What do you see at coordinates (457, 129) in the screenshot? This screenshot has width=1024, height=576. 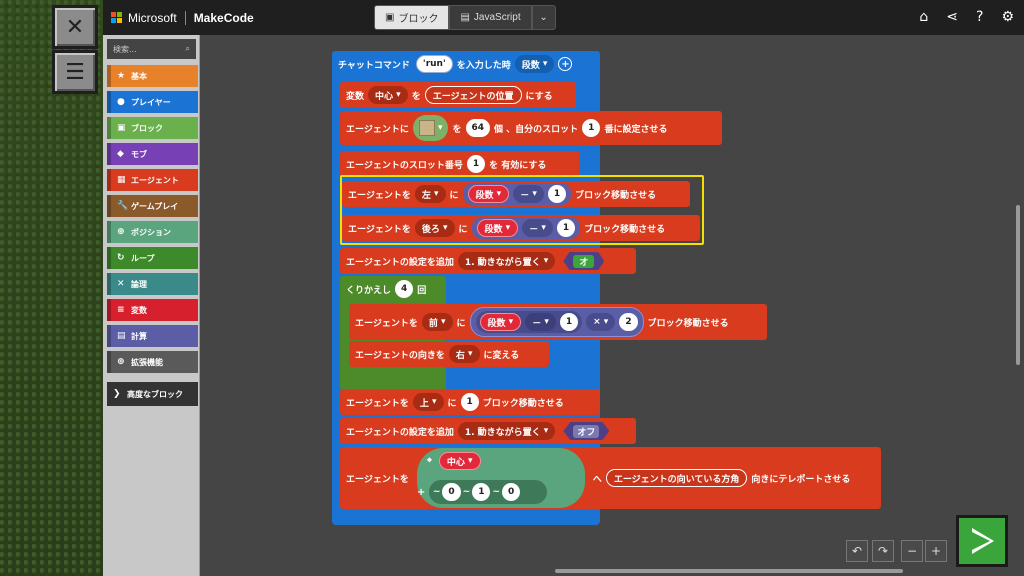 I see `agent-set-item-wo: を` at bounding box center [457, 129].